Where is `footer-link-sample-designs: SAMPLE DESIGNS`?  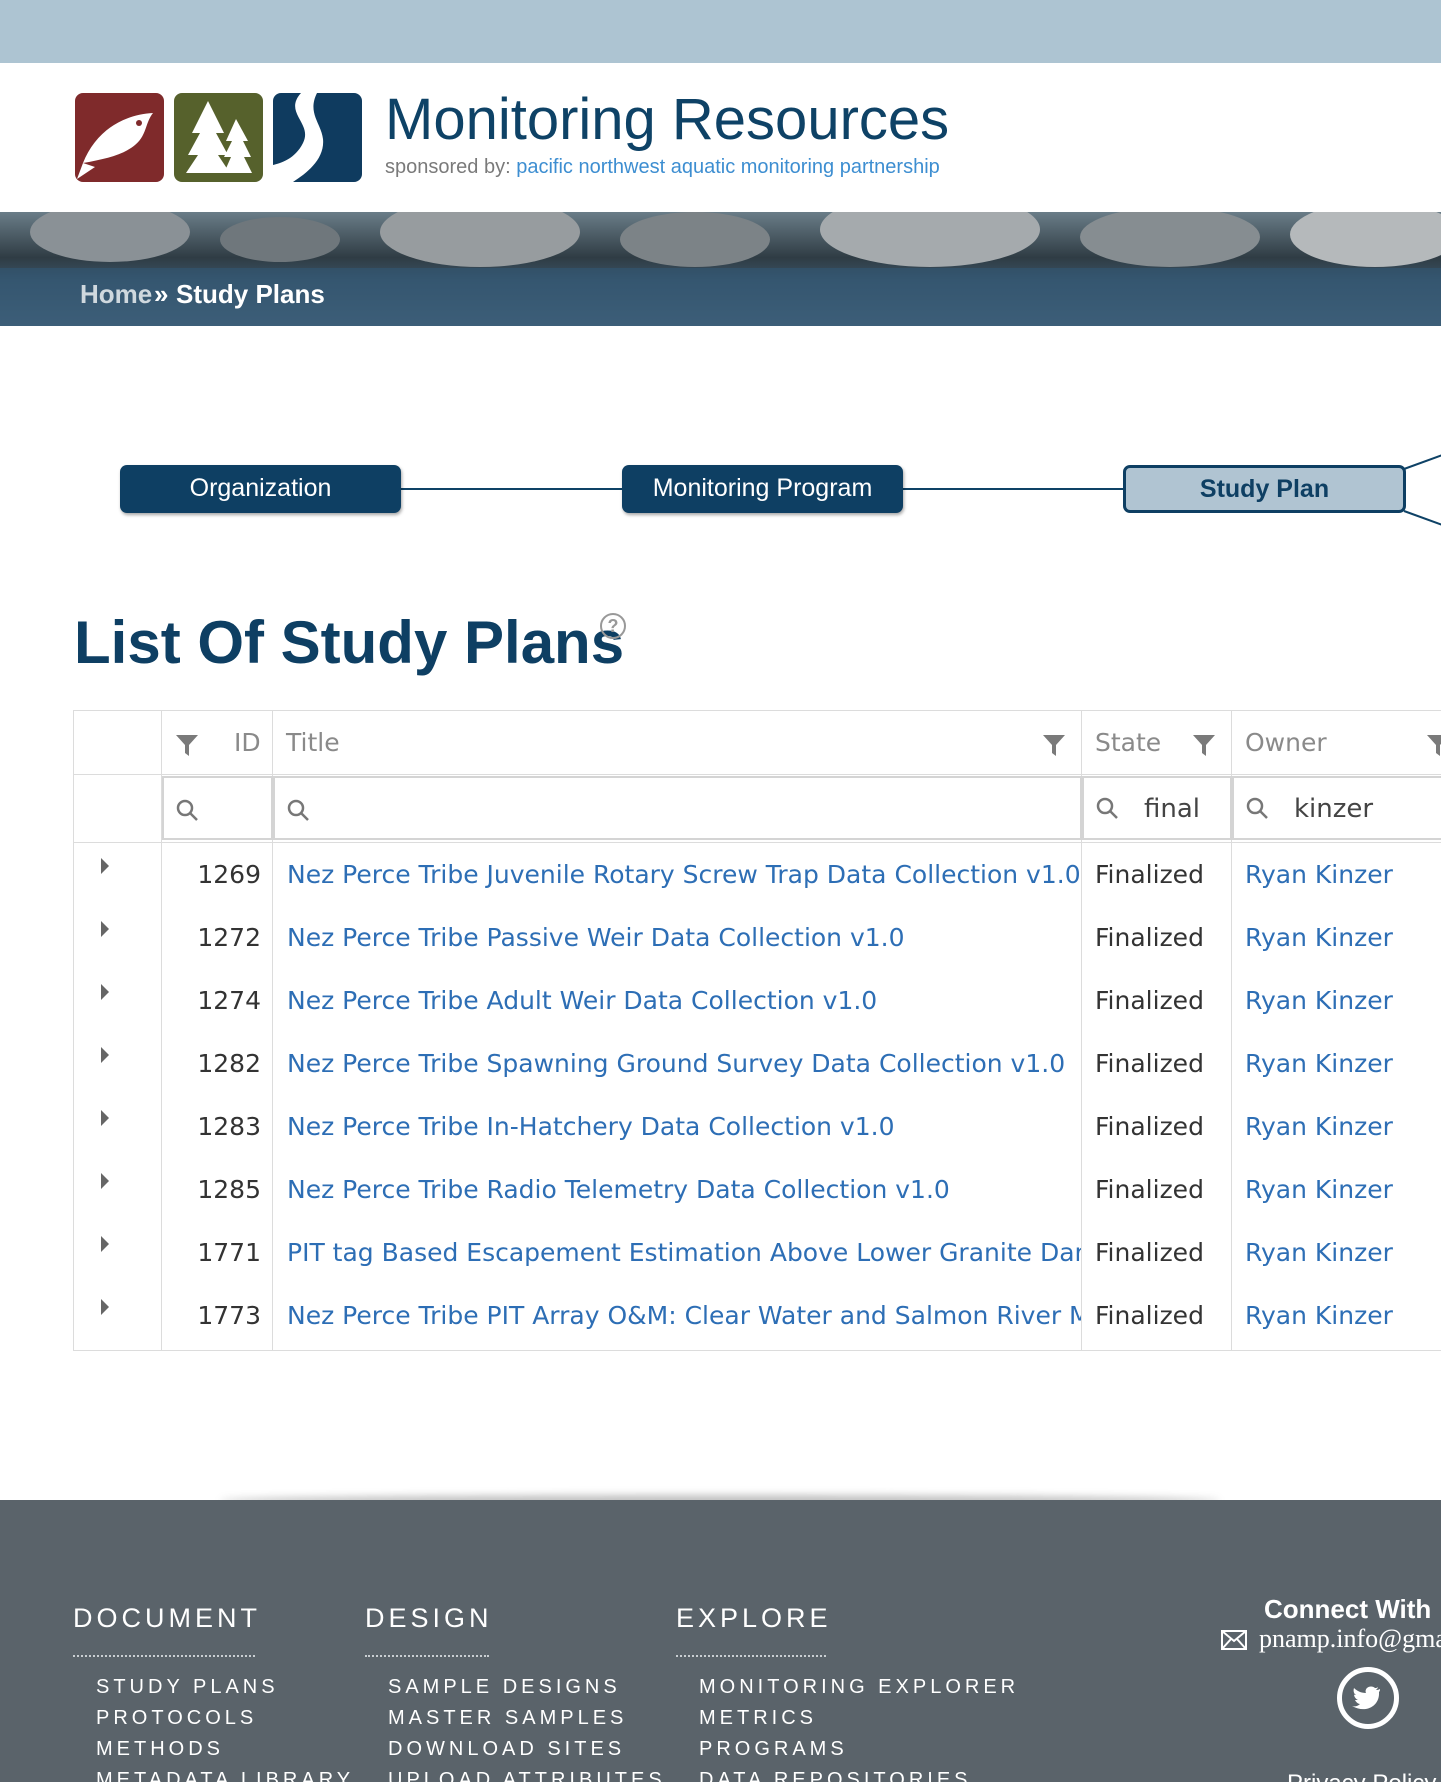 footer-link-sample-designs: SAMPLE DESIGNS is located at coordinates (504, 1687).